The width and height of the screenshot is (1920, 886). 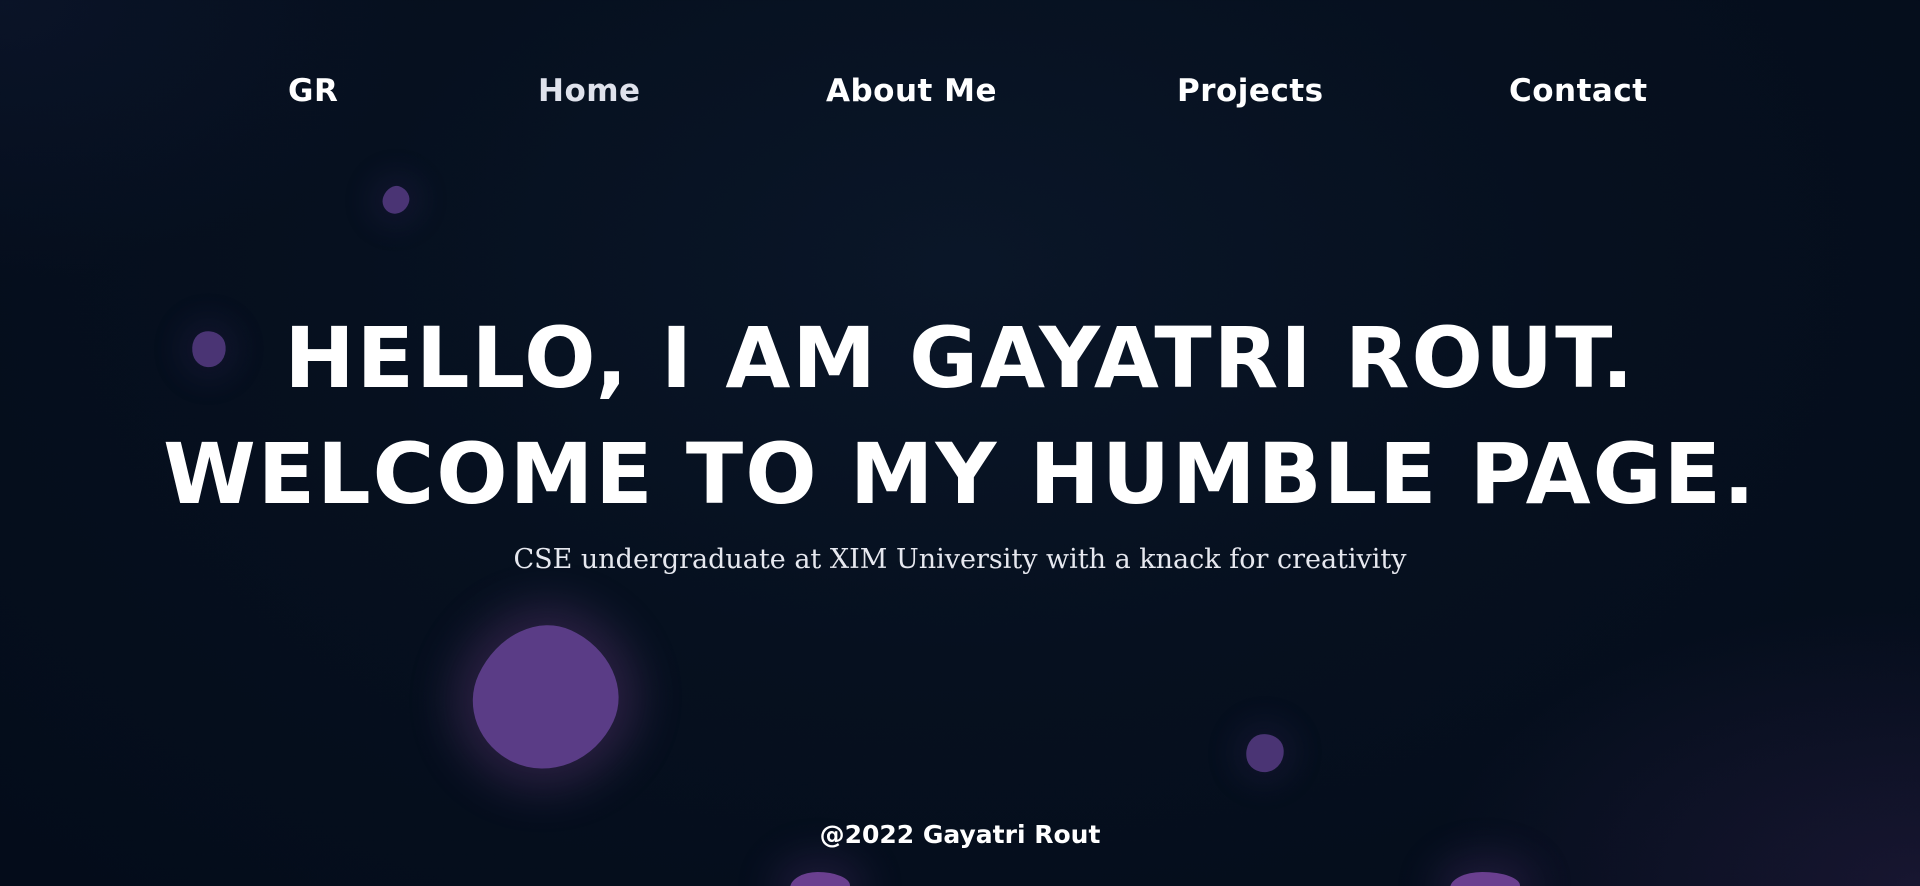 I want to click on nav-item-home: Home, so click(x=589, y=91).